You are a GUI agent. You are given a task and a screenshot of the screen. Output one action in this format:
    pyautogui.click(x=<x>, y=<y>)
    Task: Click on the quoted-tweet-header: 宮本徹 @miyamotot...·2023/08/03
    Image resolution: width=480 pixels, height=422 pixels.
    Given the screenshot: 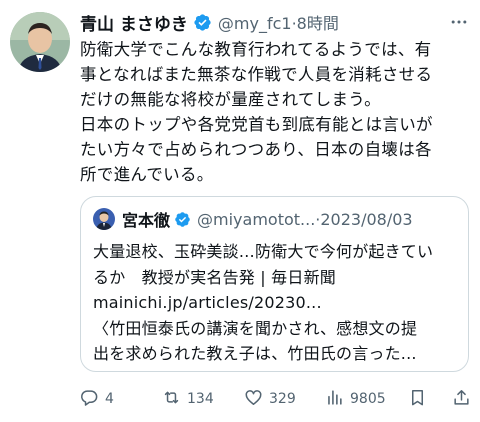 What is the action you would take?
    pyautogui.click(x=275, y=219)
    